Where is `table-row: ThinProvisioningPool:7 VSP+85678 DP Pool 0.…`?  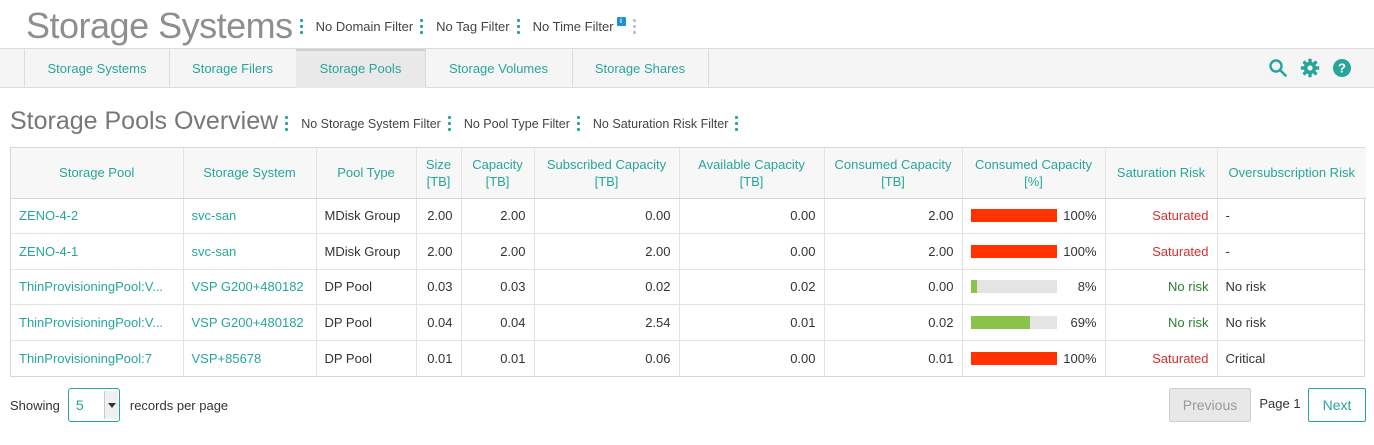 table-row: ThinProvisioningPool:7 VSP+85678 DP Pool 0.… is located at coordinates (688, 358).